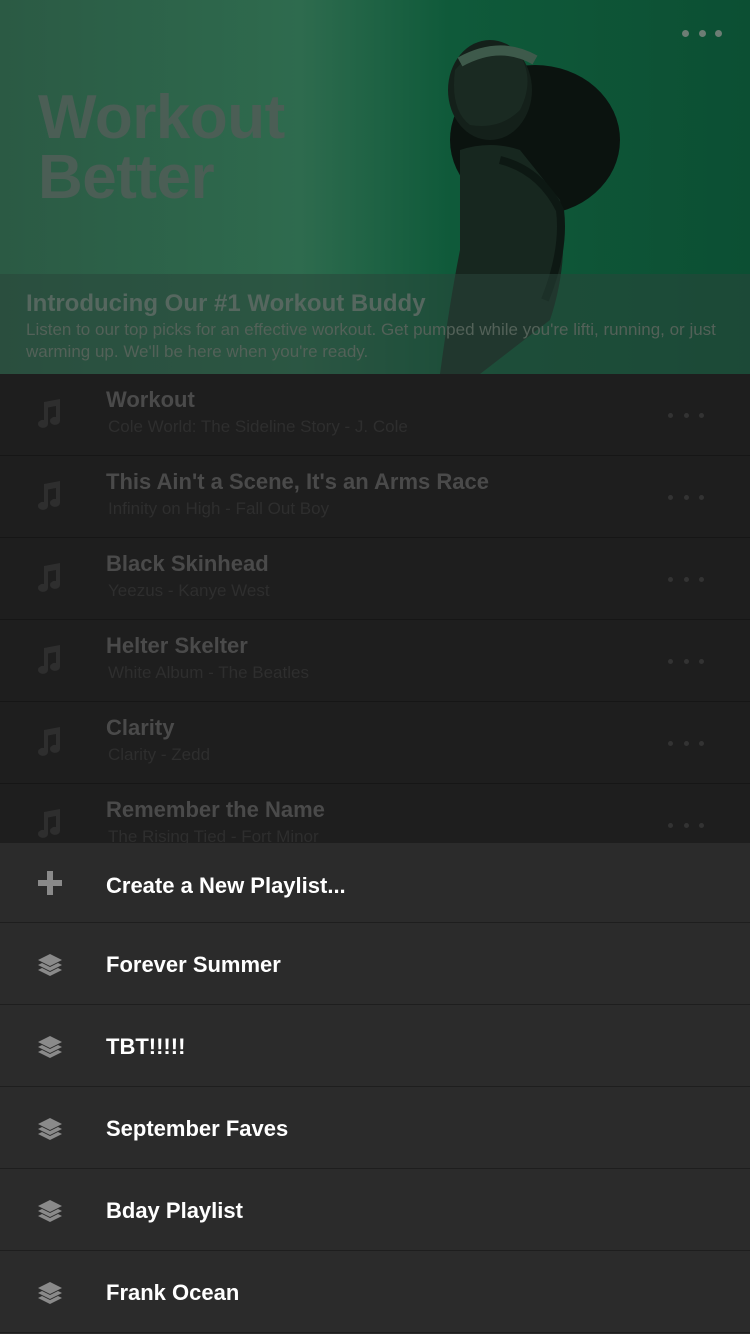 Image resolution: width=750 pixels, height=1334 pixels. I want to click on track-title: Workout, so click(150, 399).